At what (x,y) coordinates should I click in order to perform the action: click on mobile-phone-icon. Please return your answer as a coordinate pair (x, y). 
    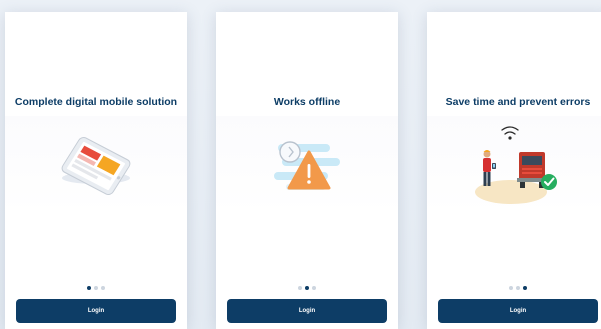
    Looking at the image, I should click on (96, 166).